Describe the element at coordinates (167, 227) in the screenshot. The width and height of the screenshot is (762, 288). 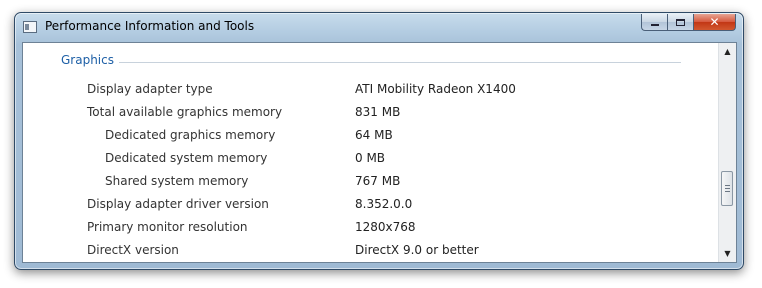
I see `detail-label: Primary monitor resolution` at that location.